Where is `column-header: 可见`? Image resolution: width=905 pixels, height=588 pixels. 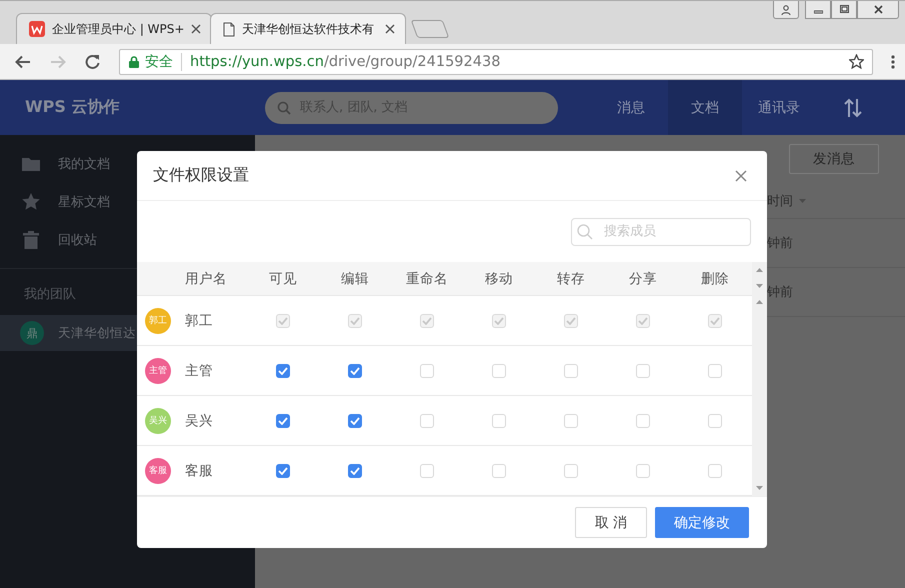
column-header: 可见 is located at coordinates (283, 279).